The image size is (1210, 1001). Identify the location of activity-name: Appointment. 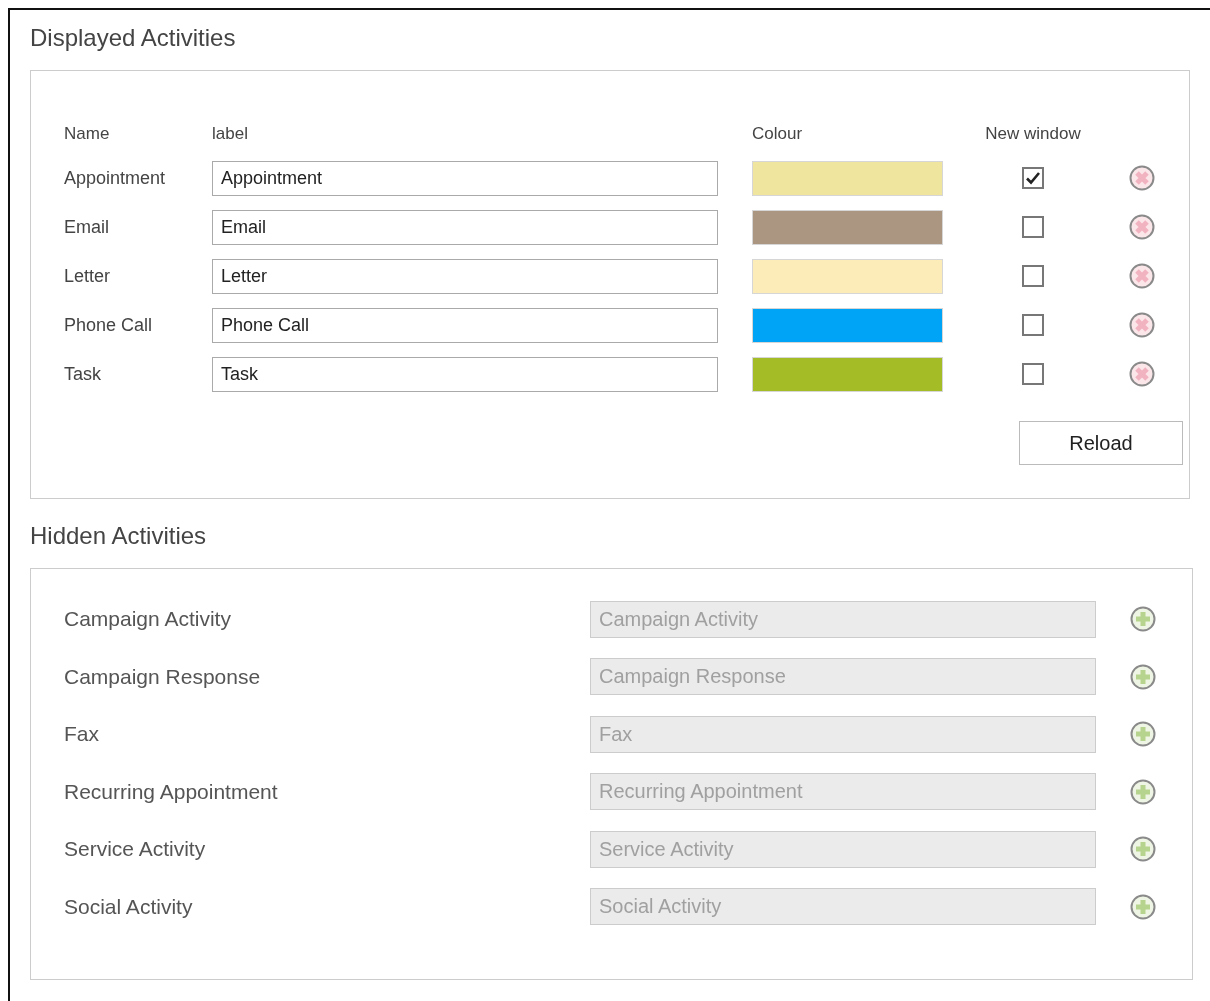
(115, 178).